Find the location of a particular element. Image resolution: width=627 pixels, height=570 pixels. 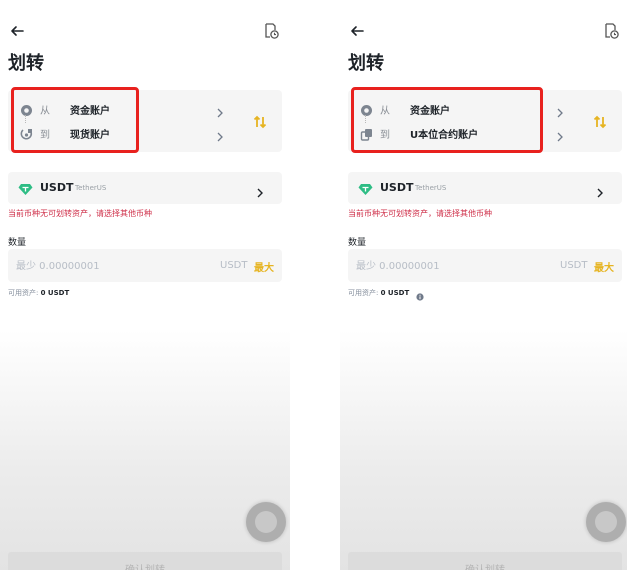

futures-account-icon is located at coordinates (366, 133).